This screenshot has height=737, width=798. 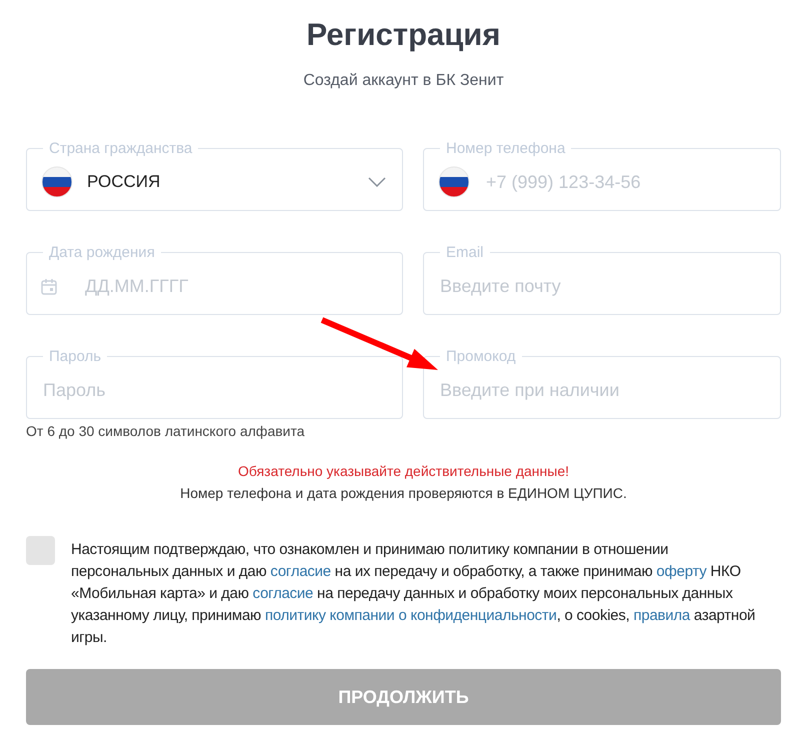 What do you see at coordinates (404, 35) in the screenshot?
I see `page-title: Регистрация` at bounding box center [404, 35].